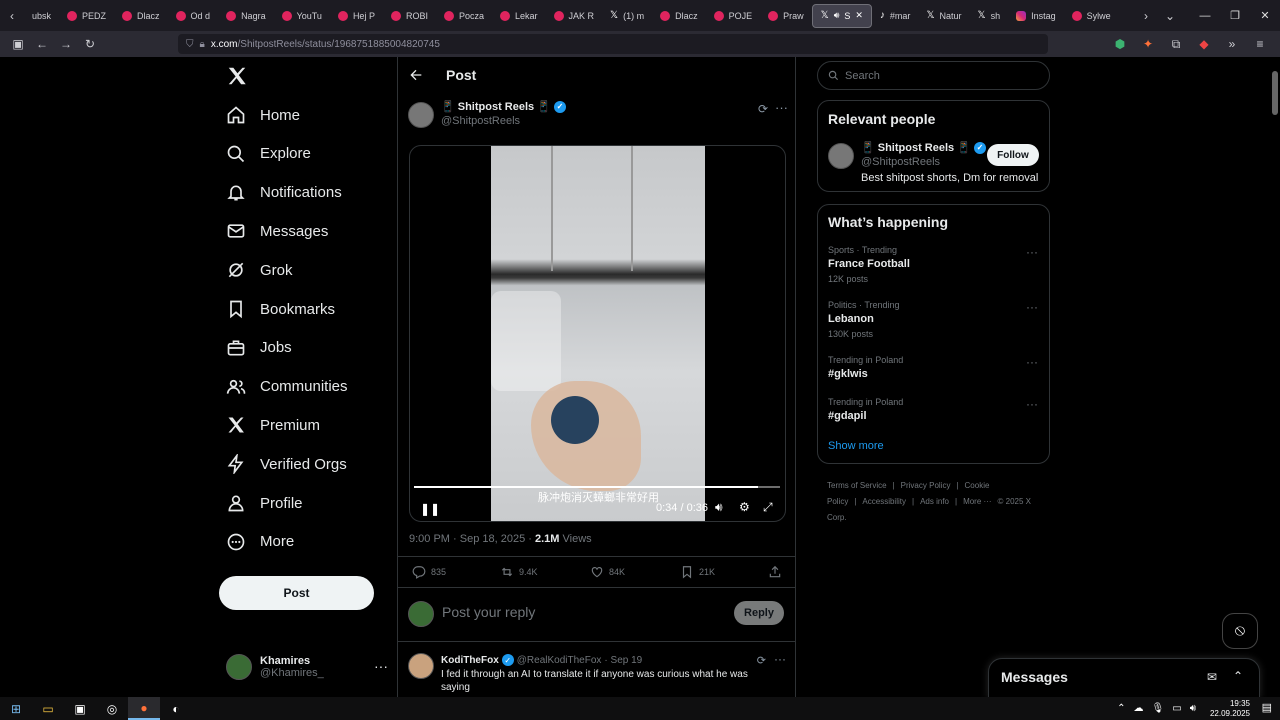 This screenshot has width=1280, height=720. Describe the element at coordinates (574, 16) in the screenshot. I see `browser-tab: JAK R` at that location.